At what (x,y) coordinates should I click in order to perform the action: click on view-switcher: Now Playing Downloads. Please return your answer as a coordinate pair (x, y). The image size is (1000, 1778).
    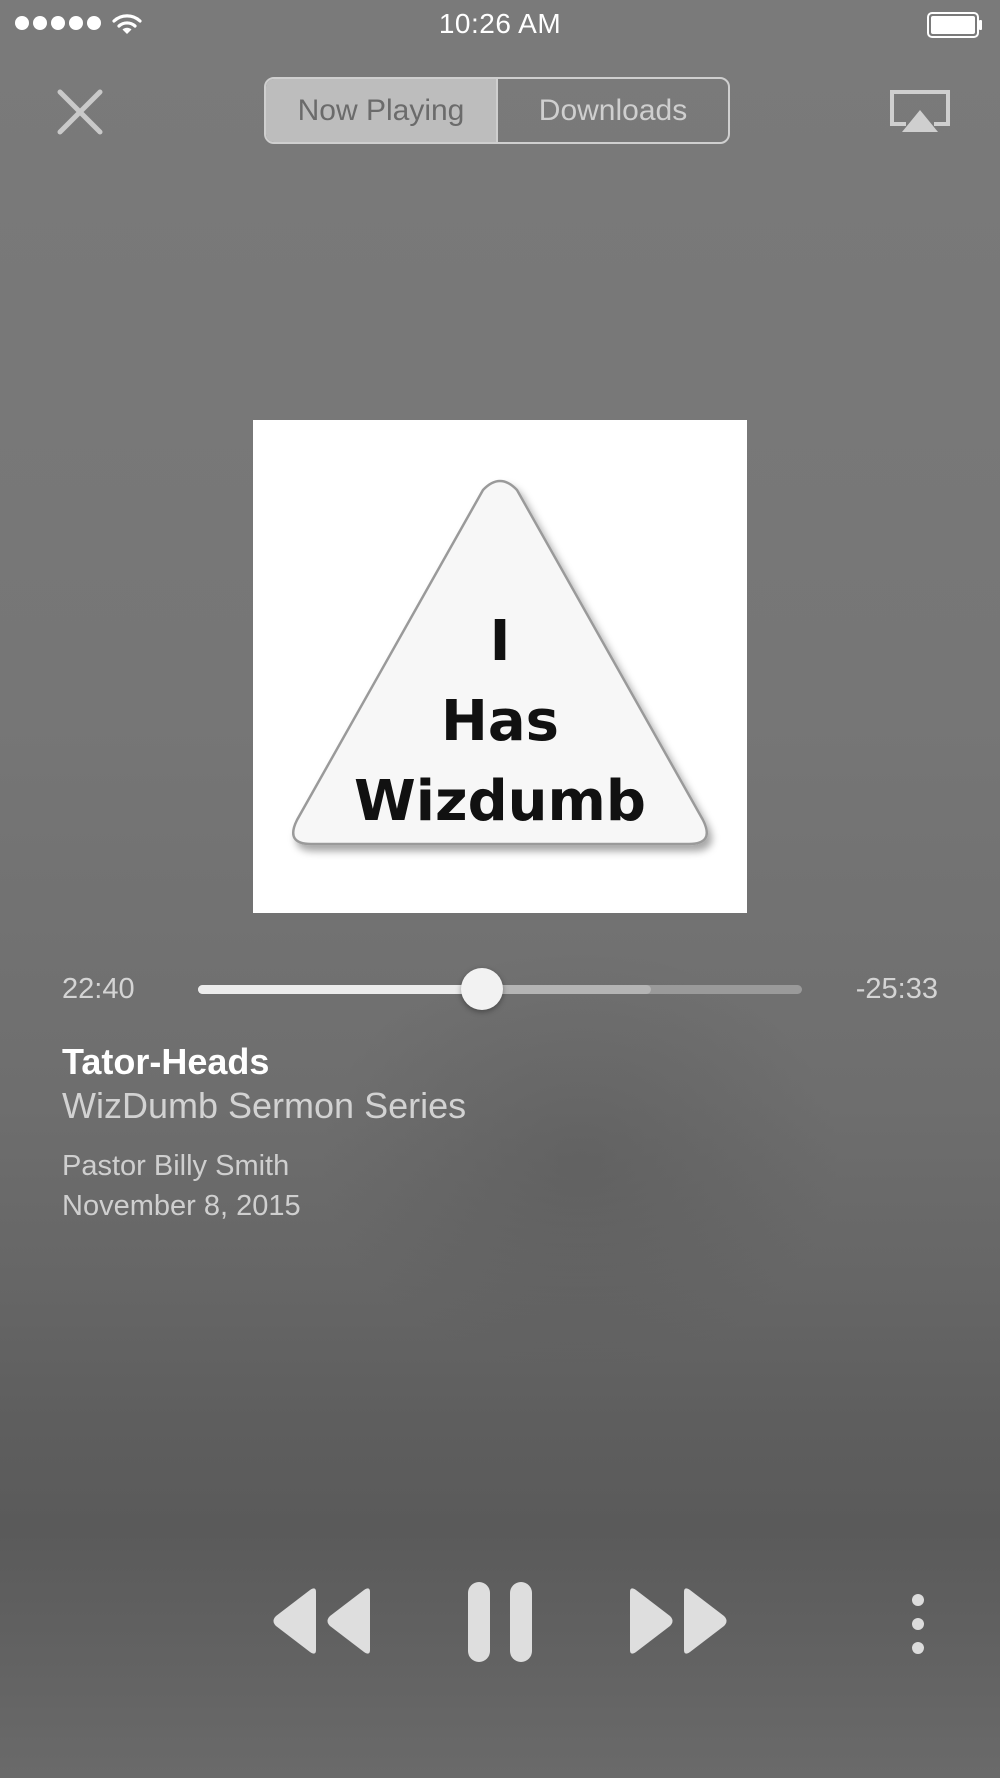
    Looking at the image, I should click on (497, 110).